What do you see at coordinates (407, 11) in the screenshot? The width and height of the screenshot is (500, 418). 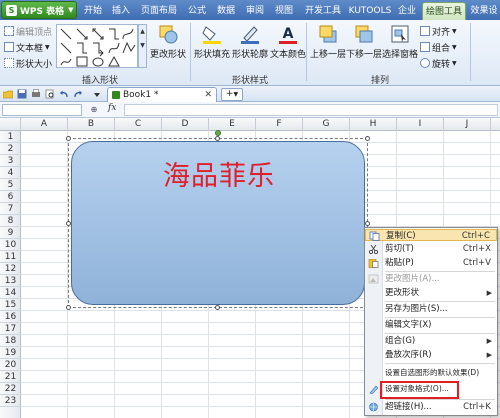 I see `tab-enterprise: 企业` at bounding box center [407, 11].